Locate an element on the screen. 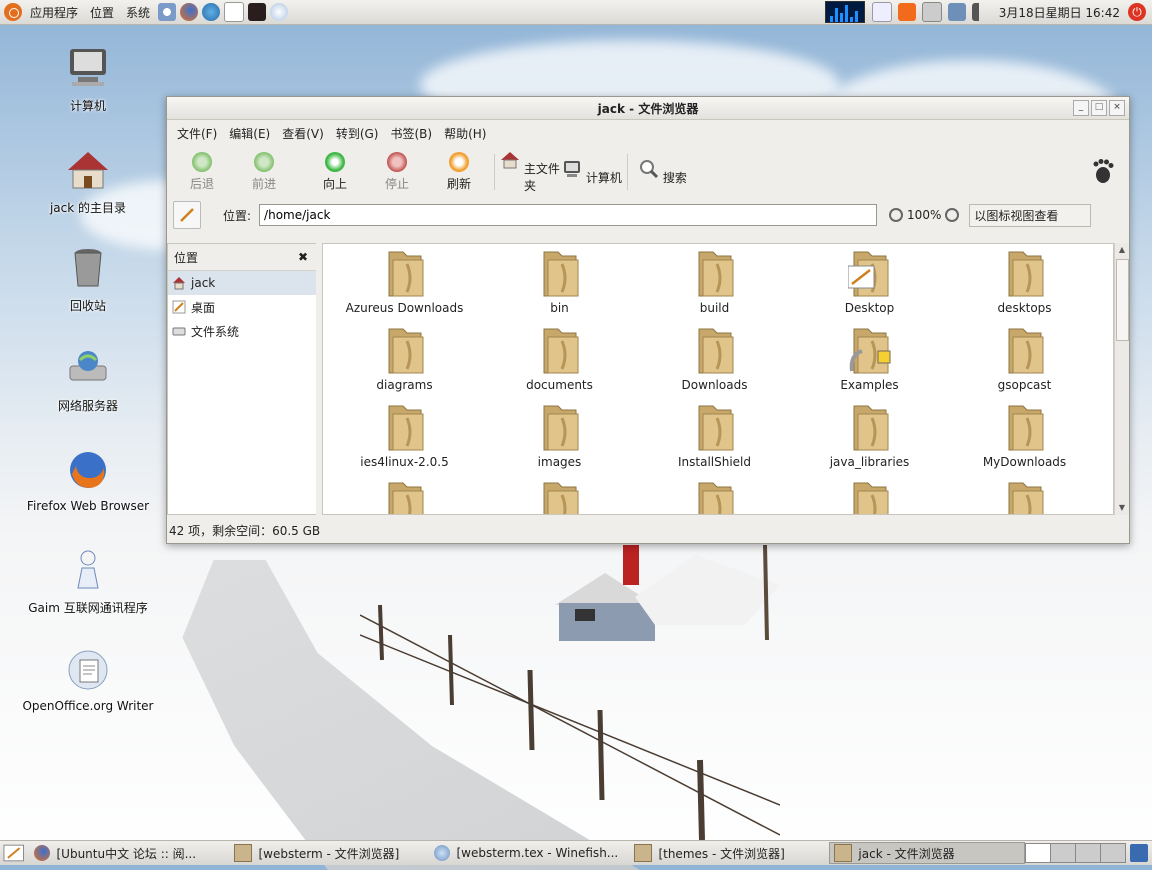  file-item: Desktop is located at coordinates (869, 282).